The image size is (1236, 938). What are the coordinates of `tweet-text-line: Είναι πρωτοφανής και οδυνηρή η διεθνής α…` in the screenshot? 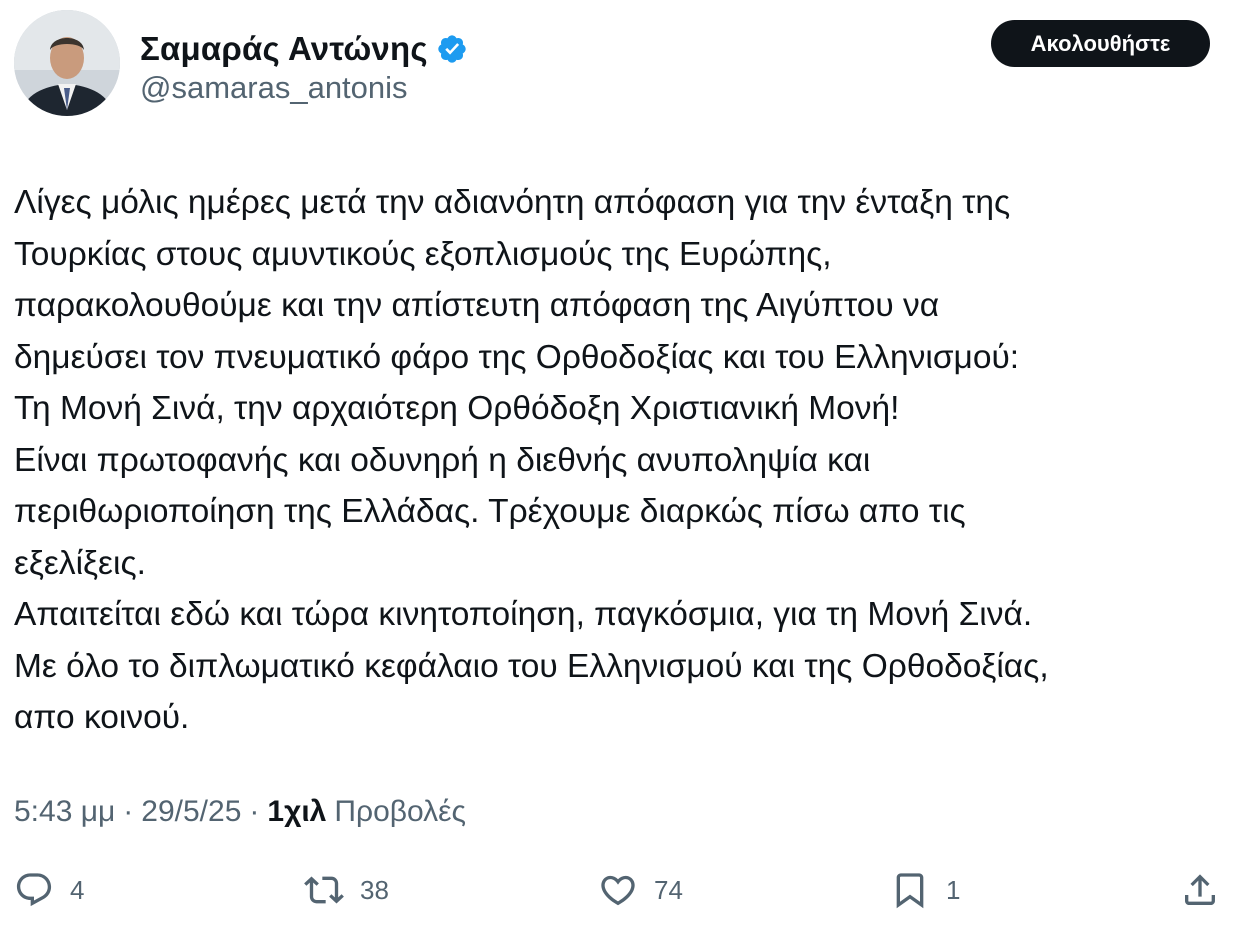 It's located at (442, 460).